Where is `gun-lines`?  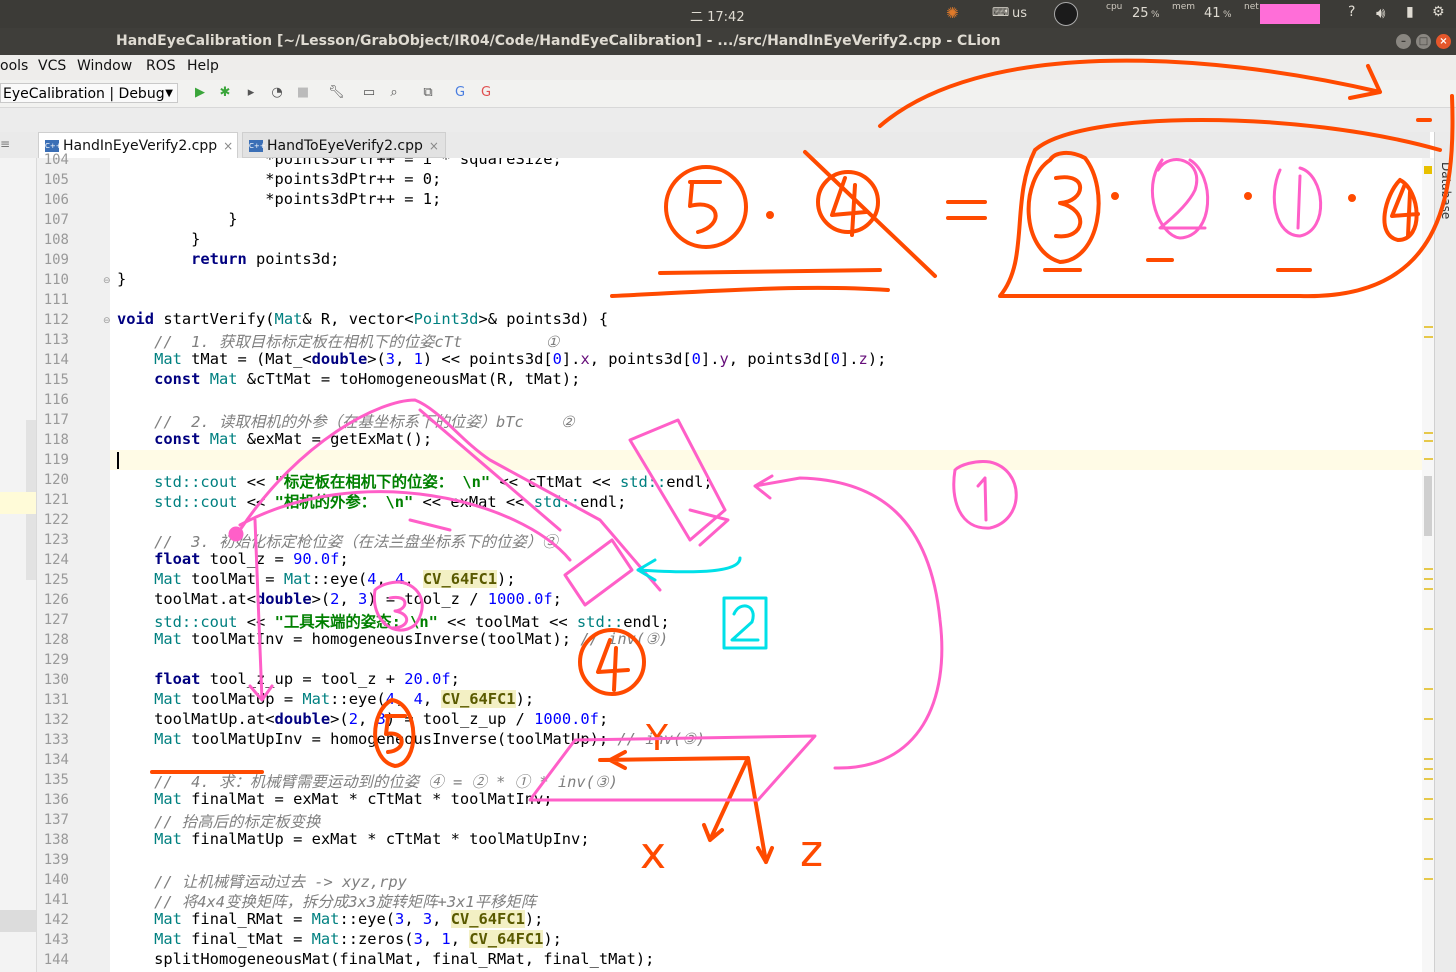 gun-lines is located at coordinates (405, 526).